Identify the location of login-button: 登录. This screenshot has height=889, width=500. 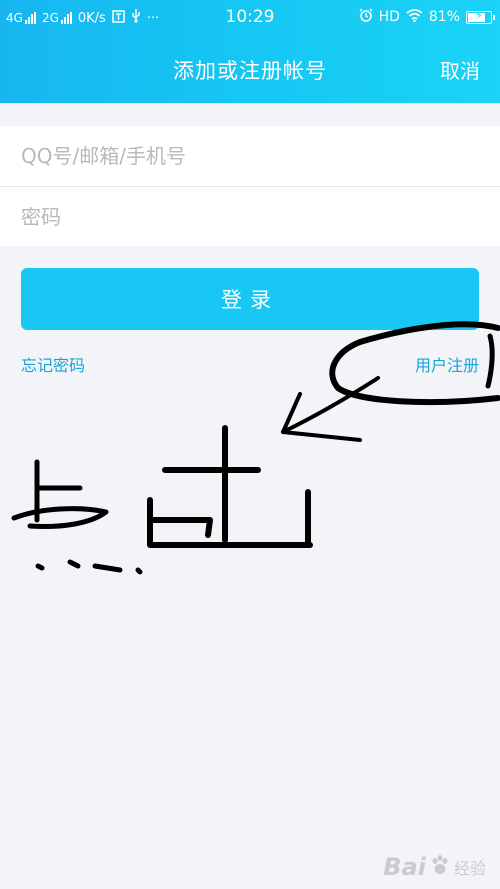
(250, 299).